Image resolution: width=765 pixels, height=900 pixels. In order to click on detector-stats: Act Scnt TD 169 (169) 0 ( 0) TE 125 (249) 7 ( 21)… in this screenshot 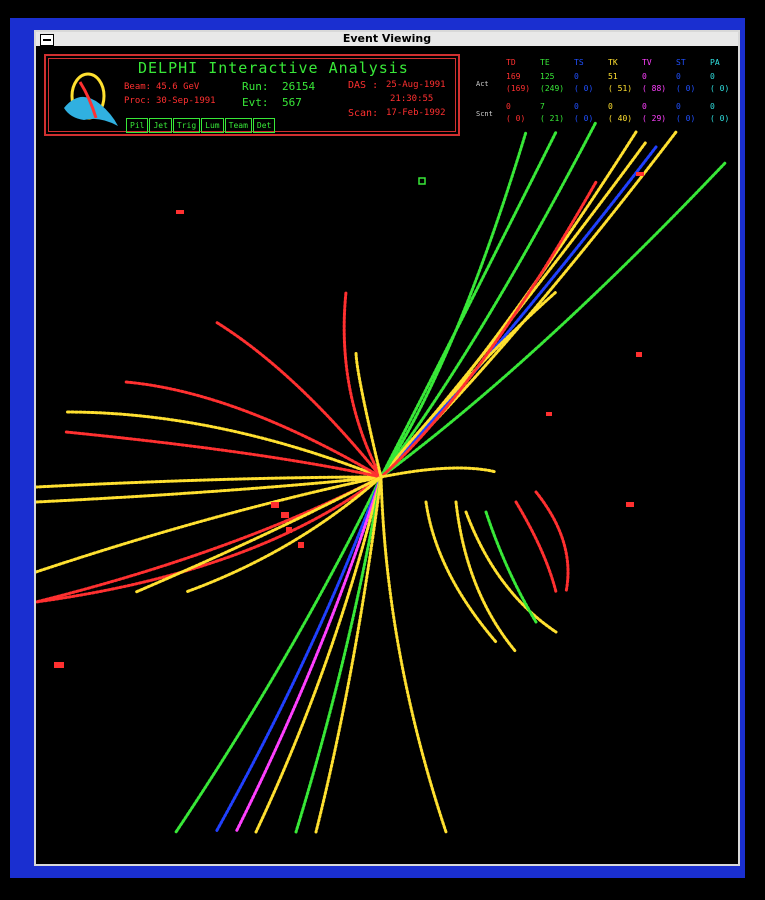, I will do `click(606, 99)`.